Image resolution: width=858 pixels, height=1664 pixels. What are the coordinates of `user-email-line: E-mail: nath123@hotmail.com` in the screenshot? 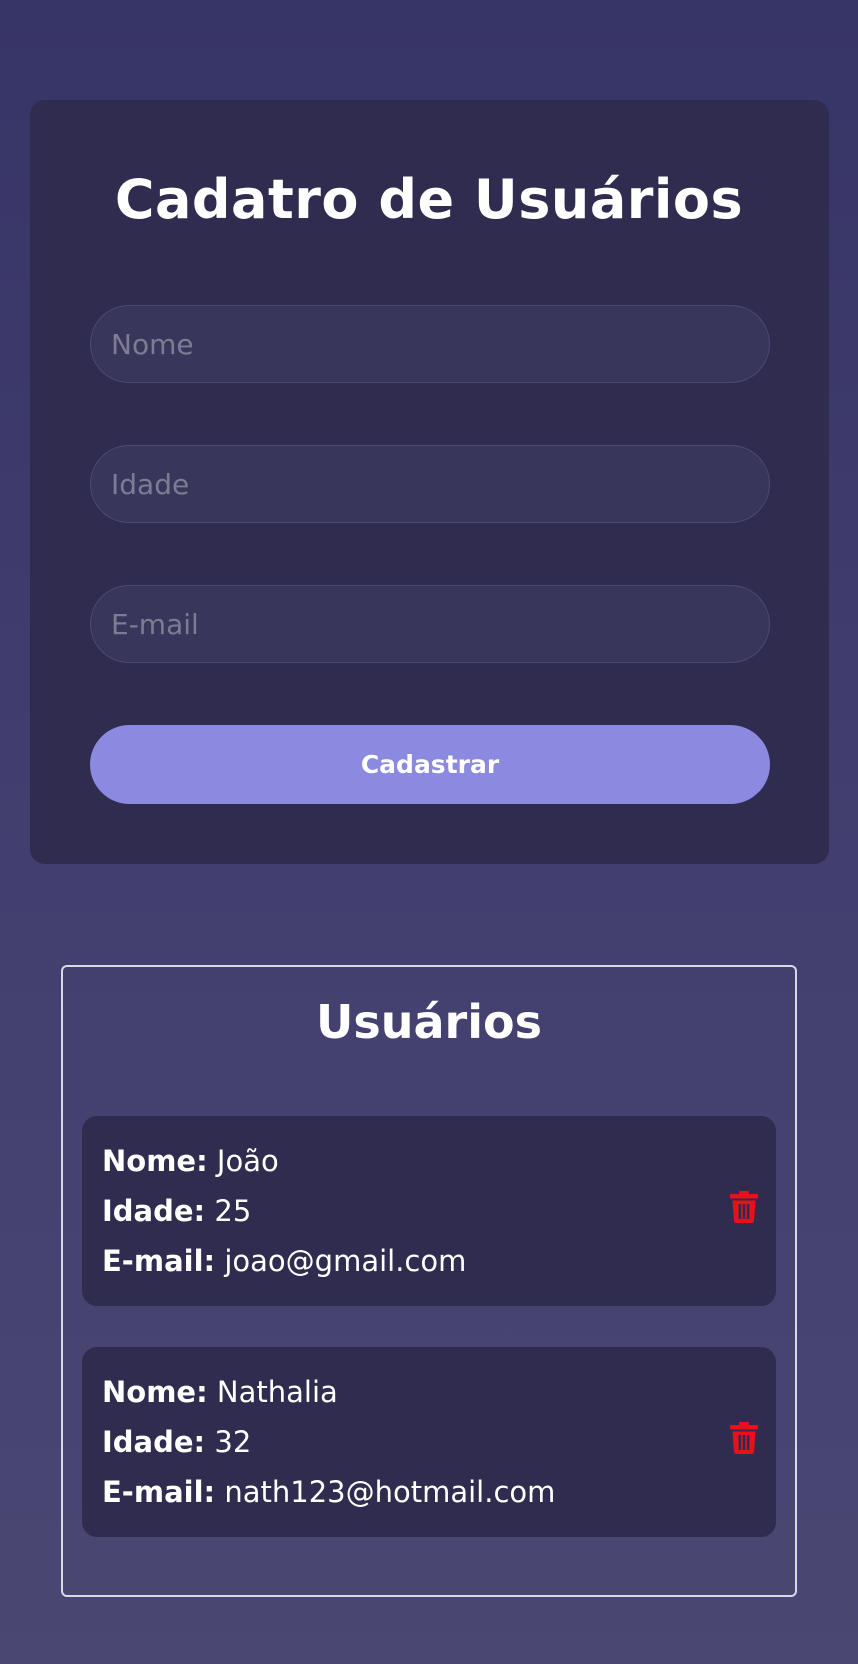 It's located at (328, 1492).